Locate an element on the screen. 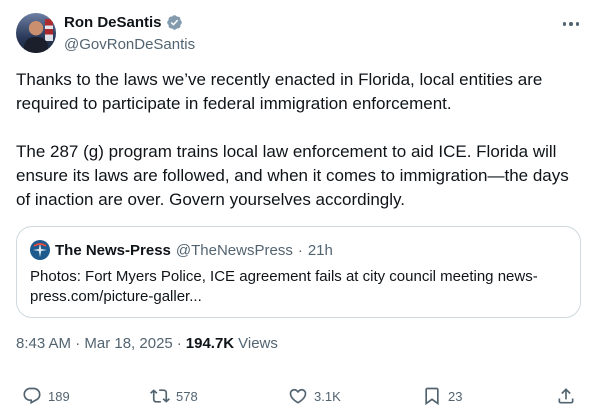 This screenshot has width=602, height=414. reply-button: 189 is located at coordinates (46, 396).